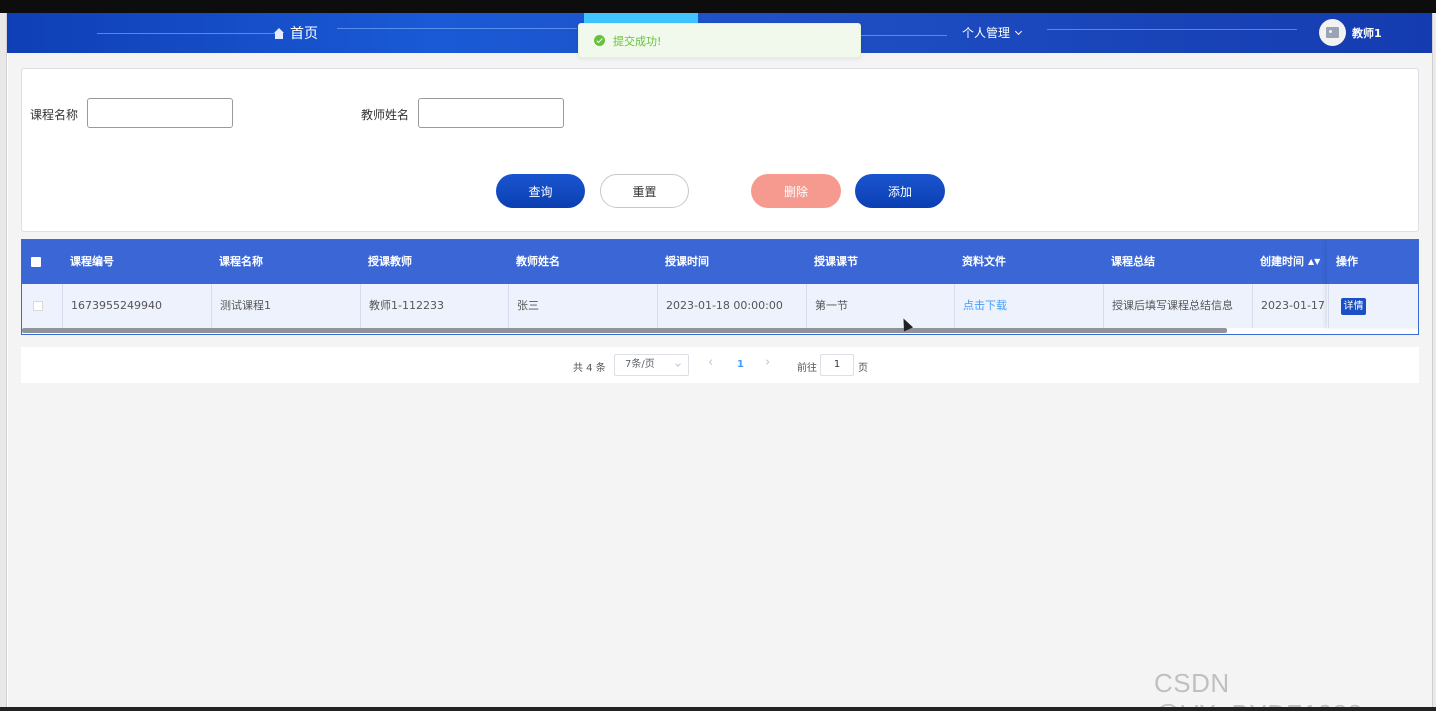  I want to click on cell-course-name: 测试课程1, so click(285, 306).